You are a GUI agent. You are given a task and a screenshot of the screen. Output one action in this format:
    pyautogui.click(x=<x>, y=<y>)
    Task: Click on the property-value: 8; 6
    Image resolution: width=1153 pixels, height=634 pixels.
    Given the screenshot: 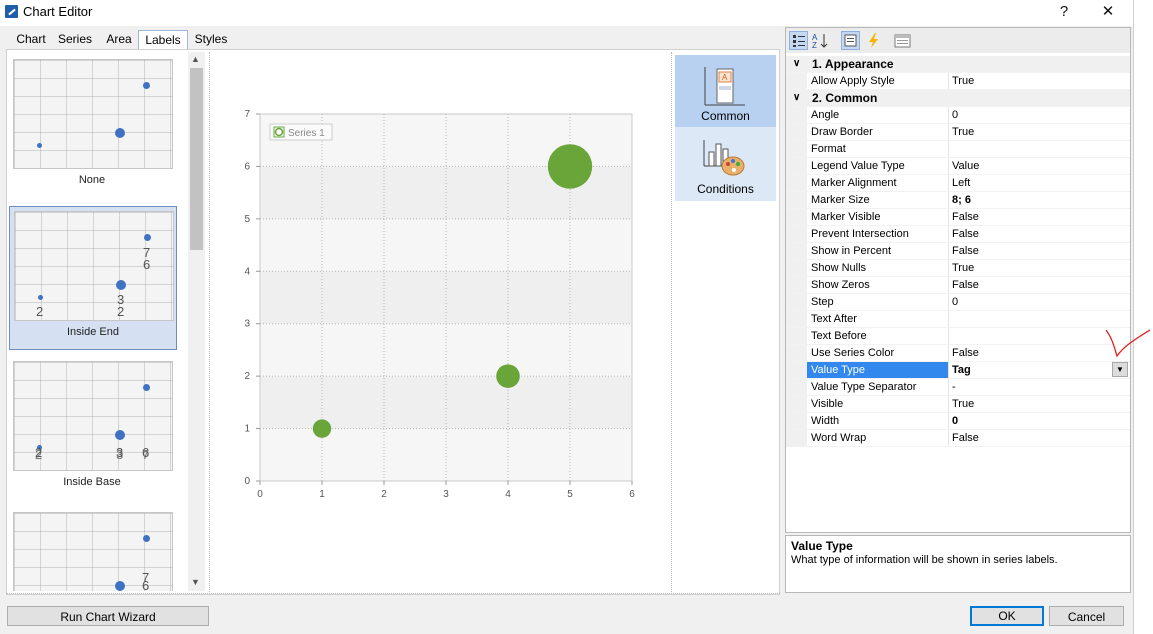 What is the action you would take?
    pyautogui.click(x=1032, y=200)
    